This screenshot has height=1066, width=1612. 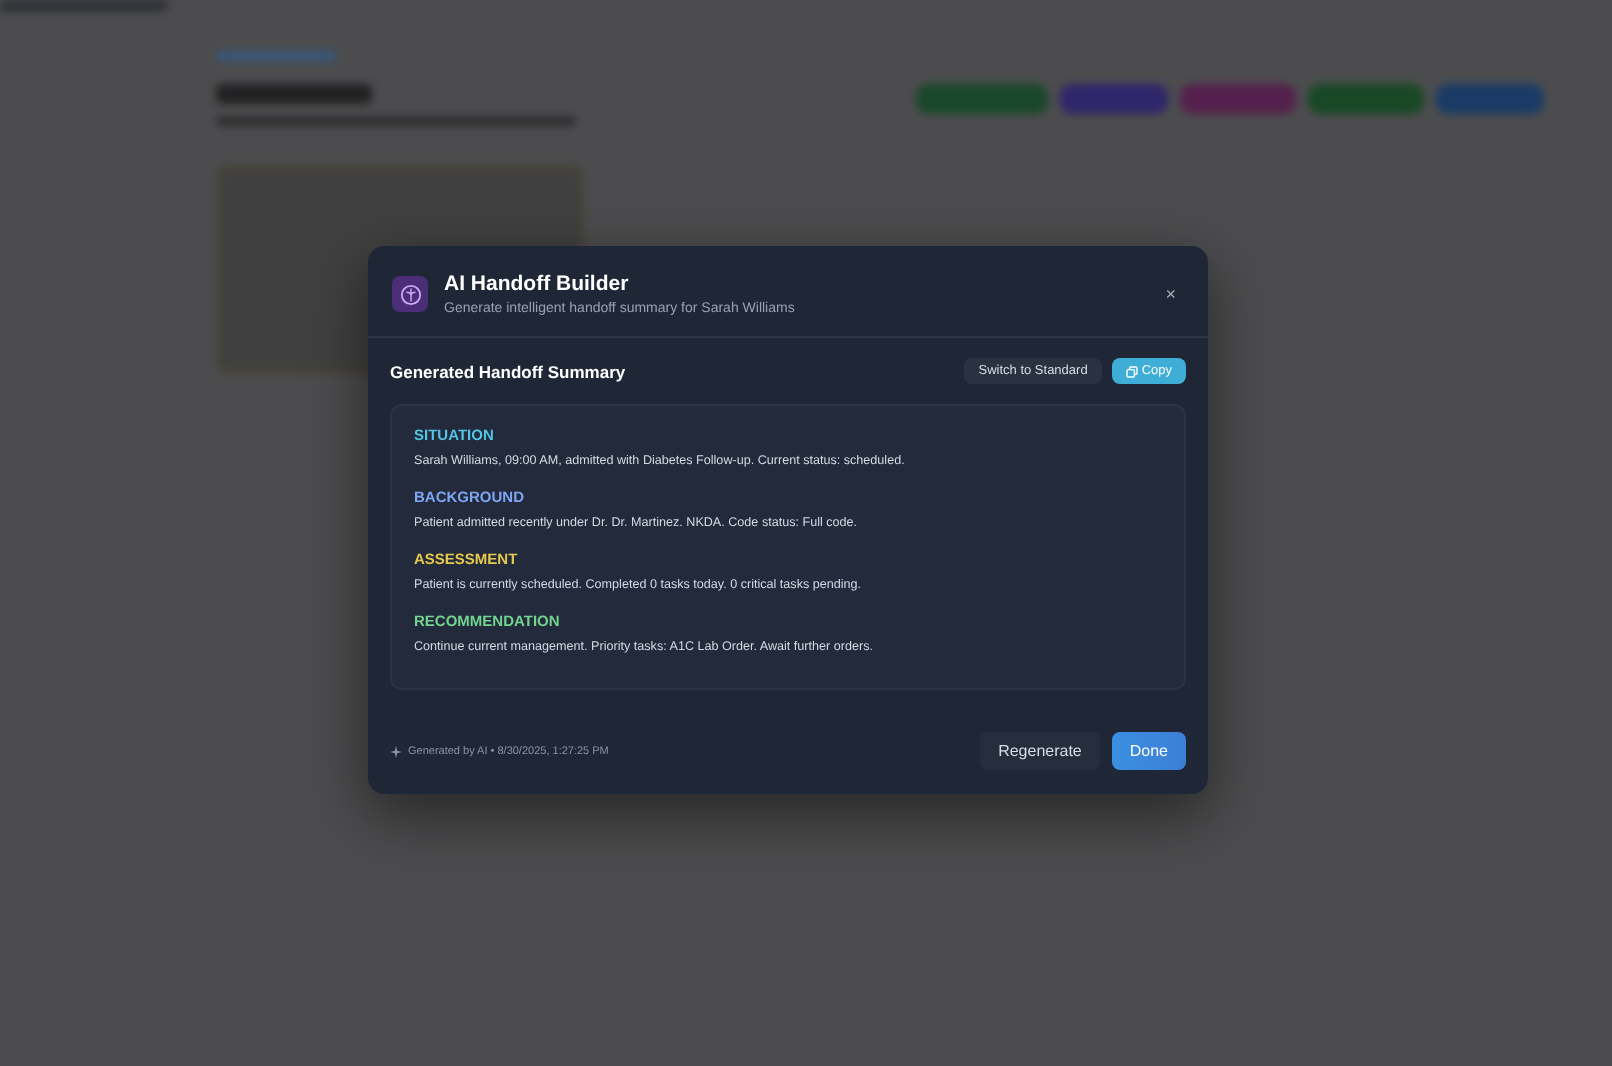 What do you see at coordinates (1148, 751) in the screenshot?
I see `done-button: Done` at bounding box center [1148, 751].